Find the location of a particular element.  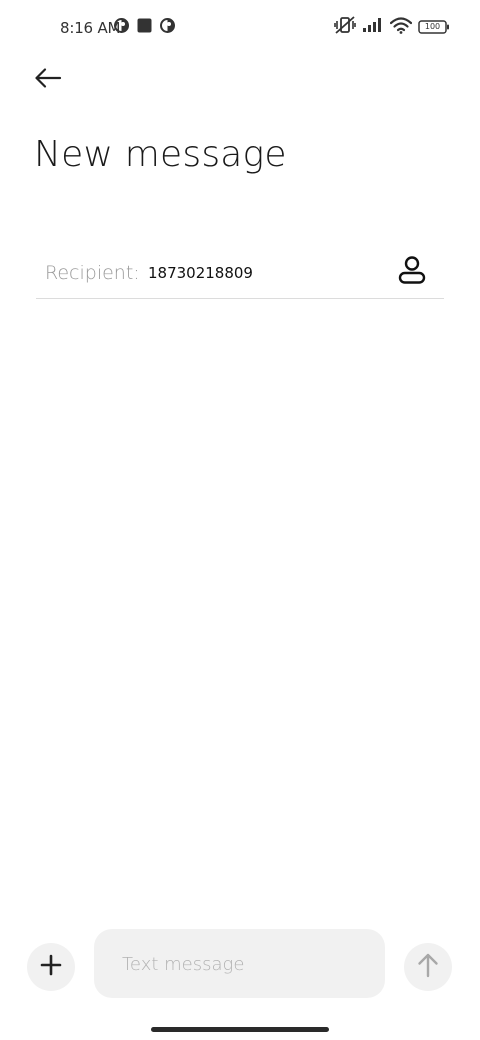

message-input is located at coordinates (242, 964).